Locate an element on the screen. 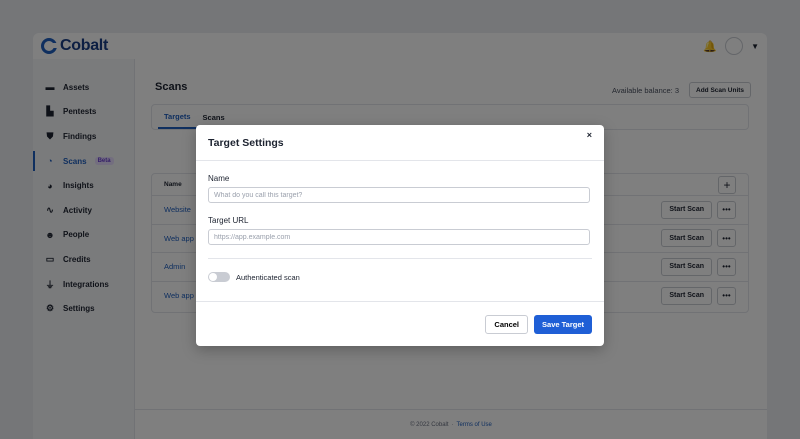  target-url-label: Target URL is located at coordinates (228, 220).